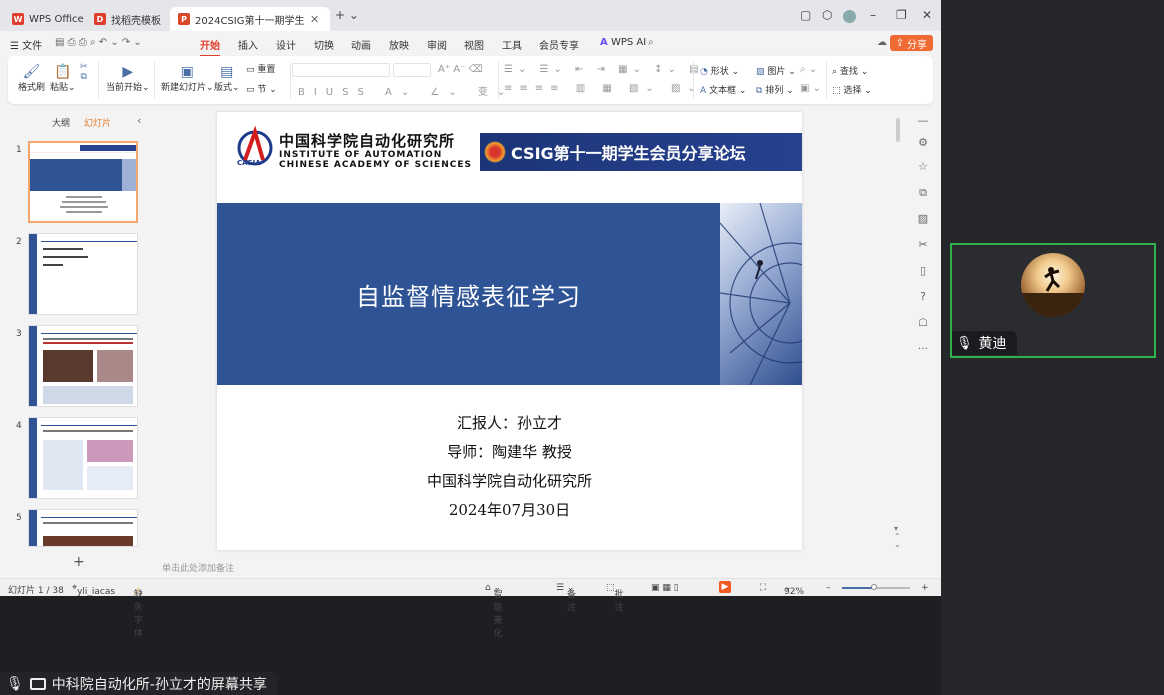 The height and width of the screenshot is (695, 1164). What do you see at coordinates (227, 78) in the screenshot?
I see `layout-button: ▤ 版式⌄` at bounding box center [227, 78].